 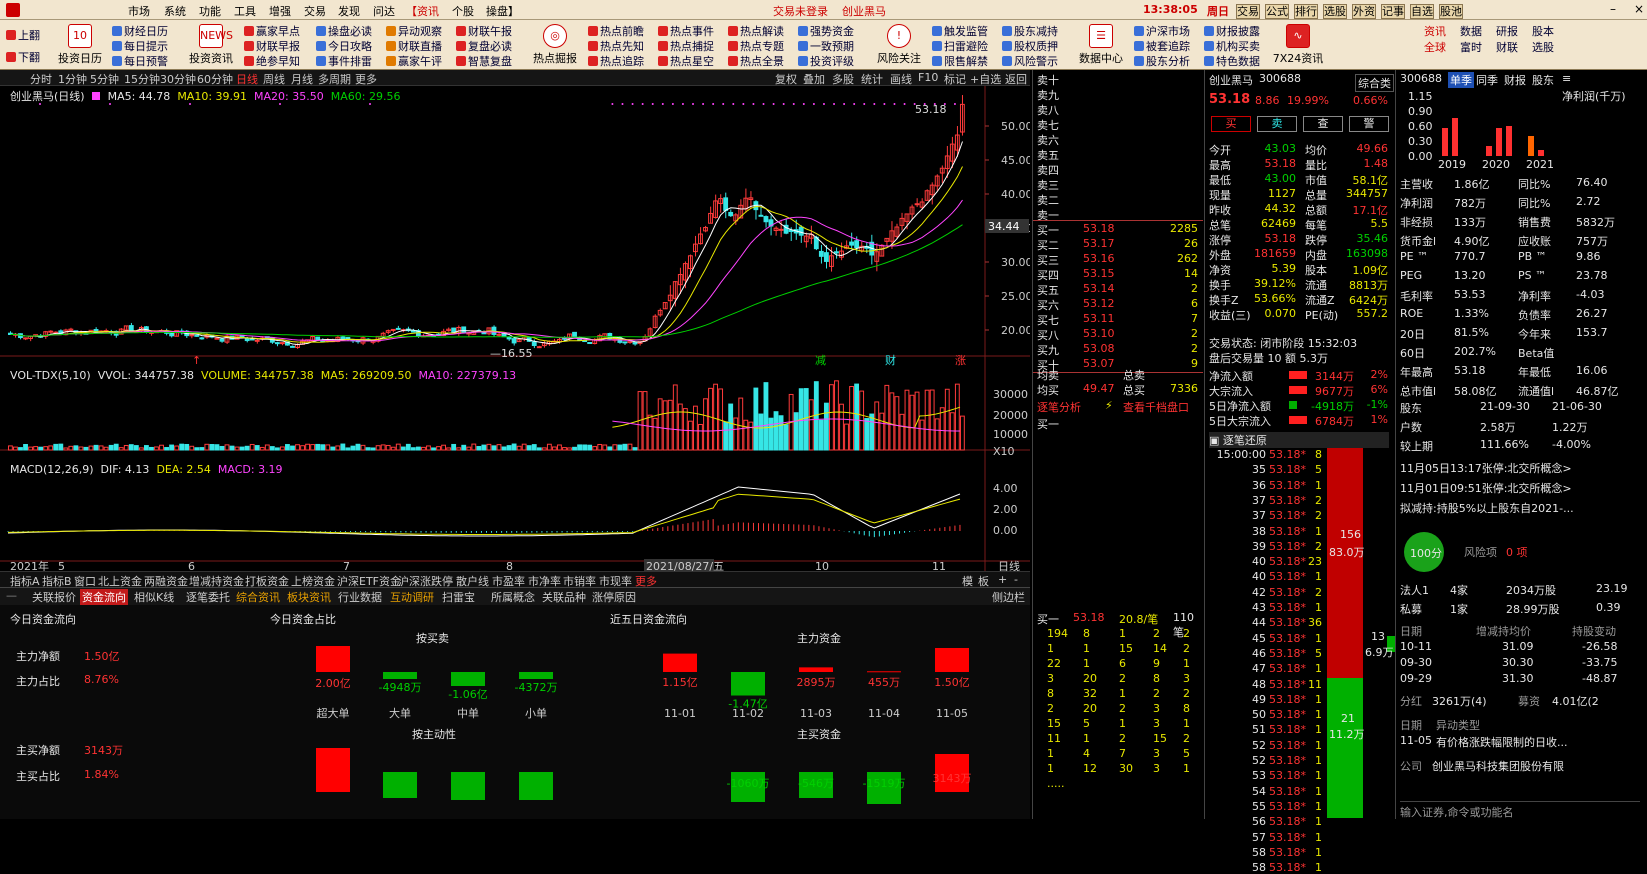 I want to click on special-data-link: 特色数据, so click(x=1232, y=61).